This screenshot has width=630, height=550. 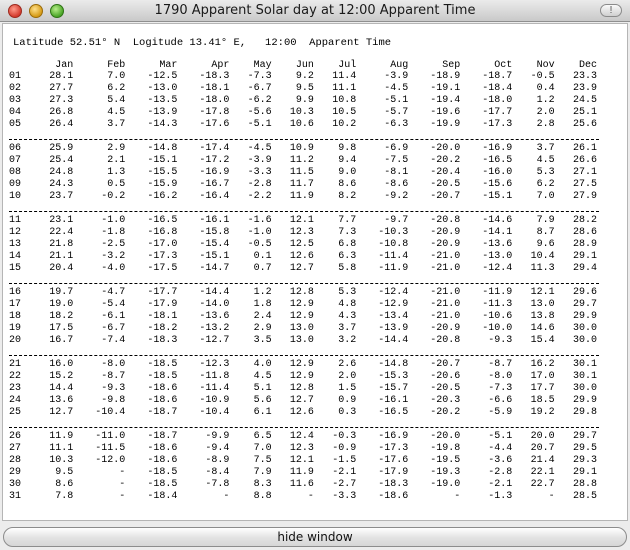 I want to click on value-cell: -19.8, so click(x=445, y=448).